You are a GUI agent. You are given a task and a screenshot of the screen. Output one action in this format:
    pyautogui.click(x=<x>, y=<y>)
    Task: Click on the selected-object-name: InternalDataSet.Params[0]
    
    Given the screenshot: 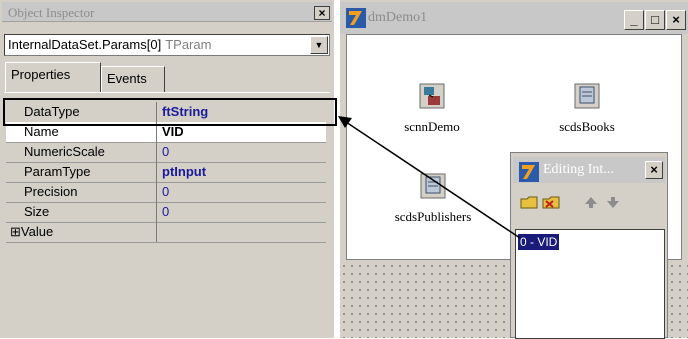 What is the action you would take?
    pyautogui.click(x=85, y=44)
    